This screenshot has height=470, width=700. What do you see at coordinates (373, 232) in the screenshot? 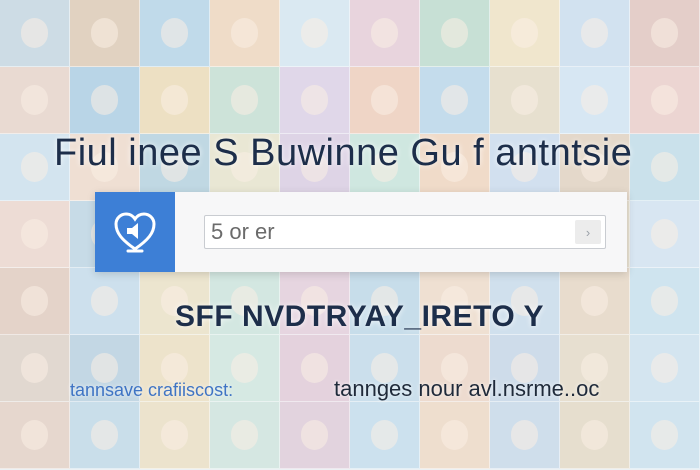
I see `search-input` at bounding box center [373, 232].